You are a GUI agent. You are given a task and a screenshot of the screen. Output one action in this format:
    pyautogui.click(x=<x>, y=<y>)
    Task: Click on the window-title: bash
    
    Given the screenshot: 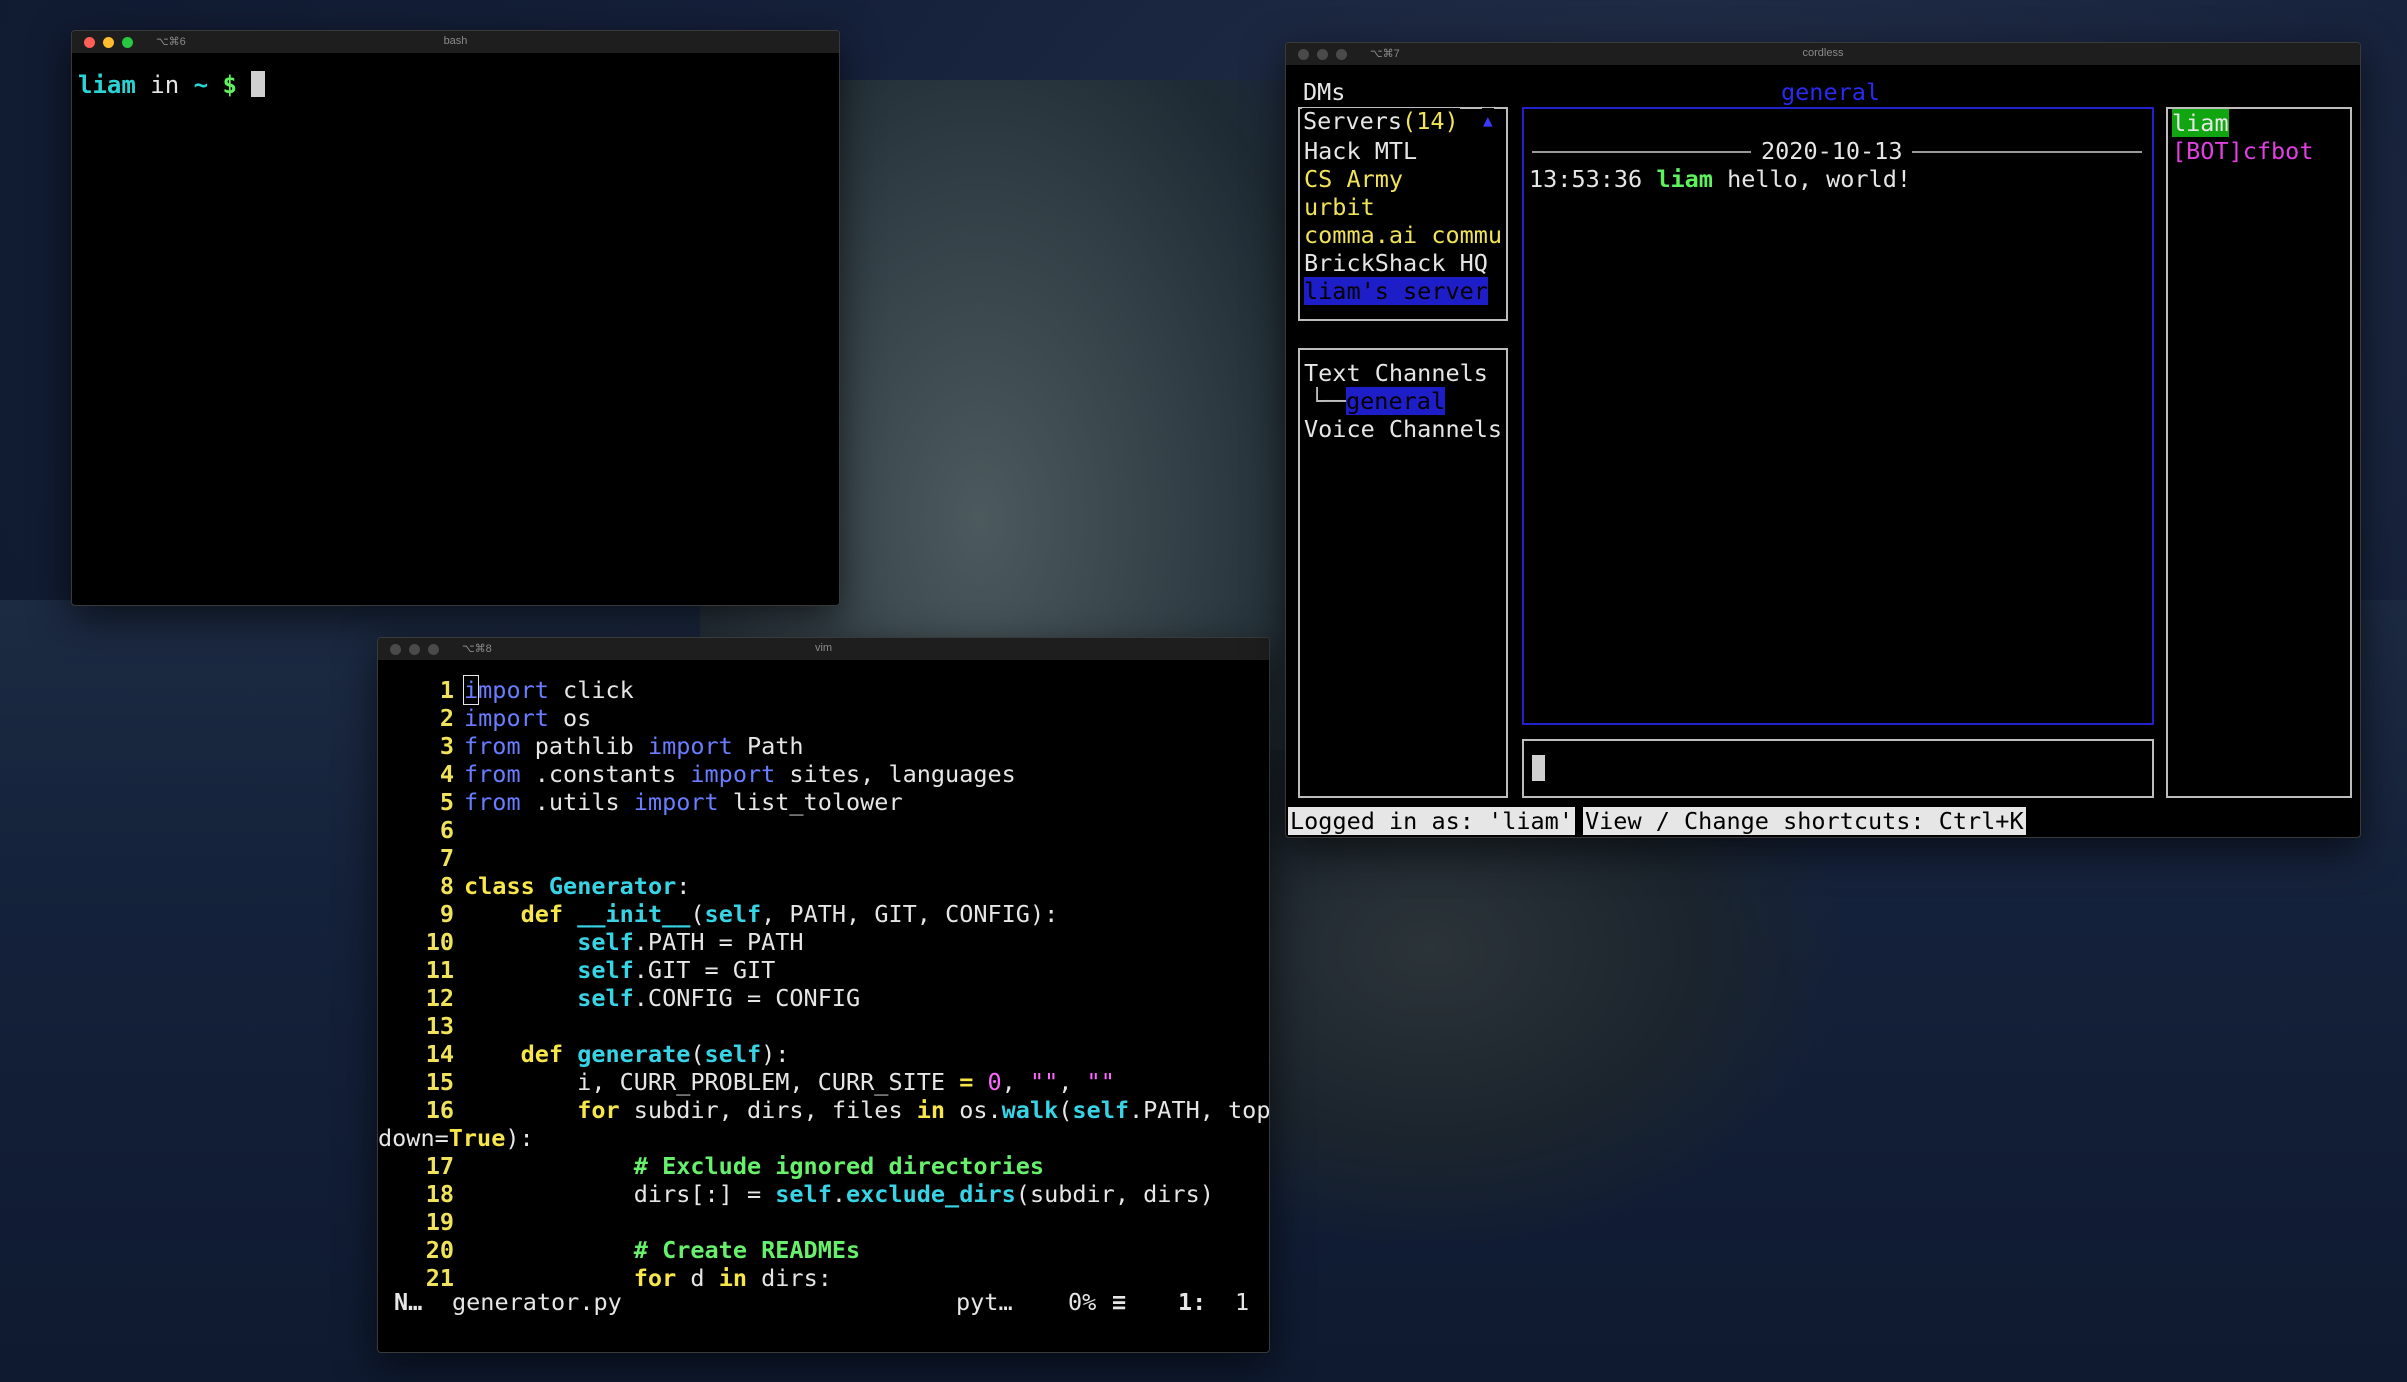 What is the action you would take?
    pyautogui.click(x=455, y=41)
    